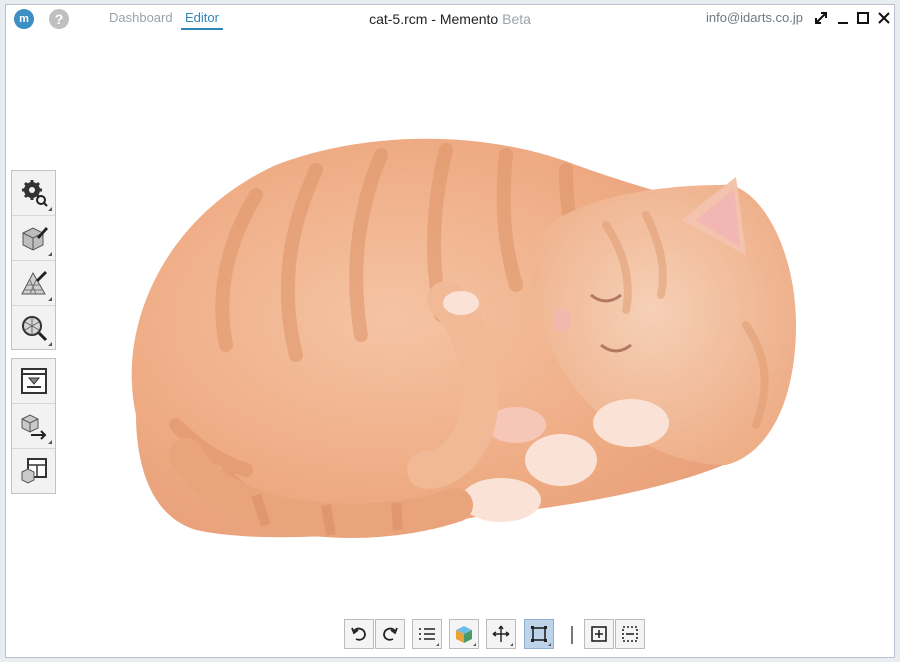  What do you see at coordinates (33, 283) in the screenshot?
I see `paint-pyramid-icon` at bounding box center [33, 283].